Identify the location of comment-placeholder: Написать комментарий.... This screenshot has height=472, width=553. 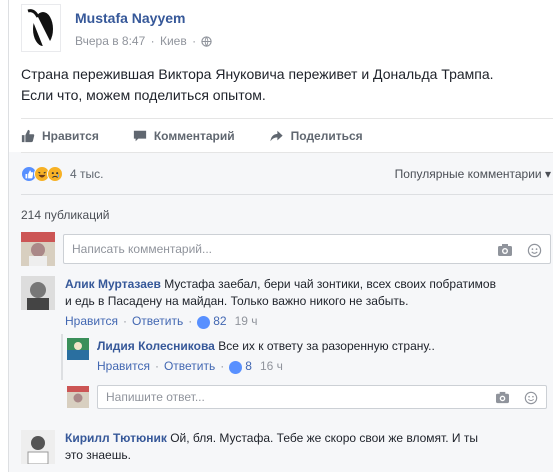
(142, 249).